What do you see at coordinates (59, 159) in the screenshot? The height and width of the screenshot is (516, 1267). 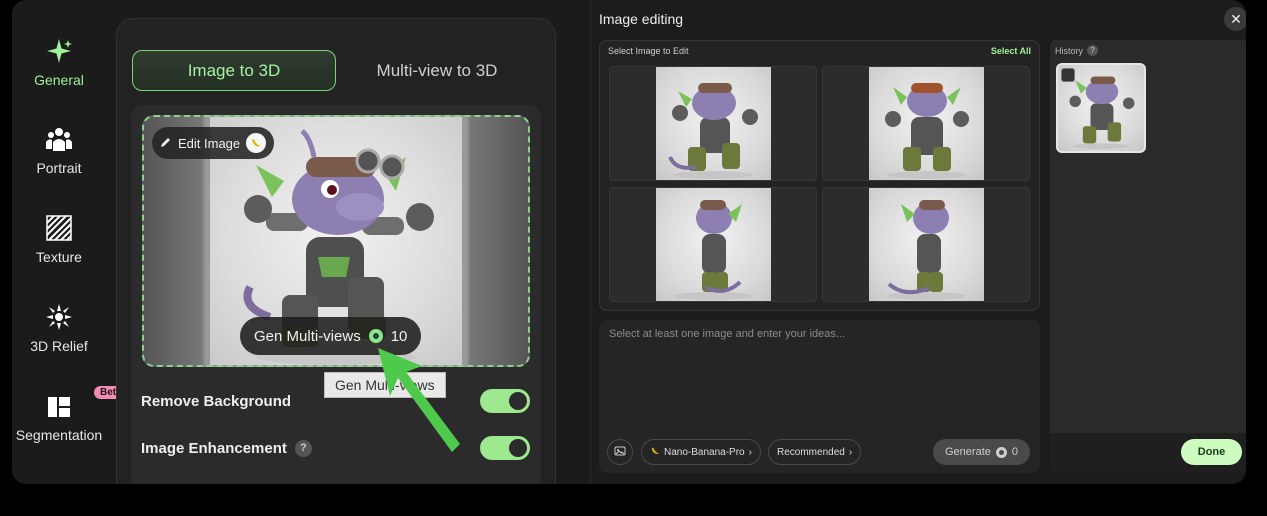 I see `nav-item-portrait: Portrait` at bounding box center [59, 159].